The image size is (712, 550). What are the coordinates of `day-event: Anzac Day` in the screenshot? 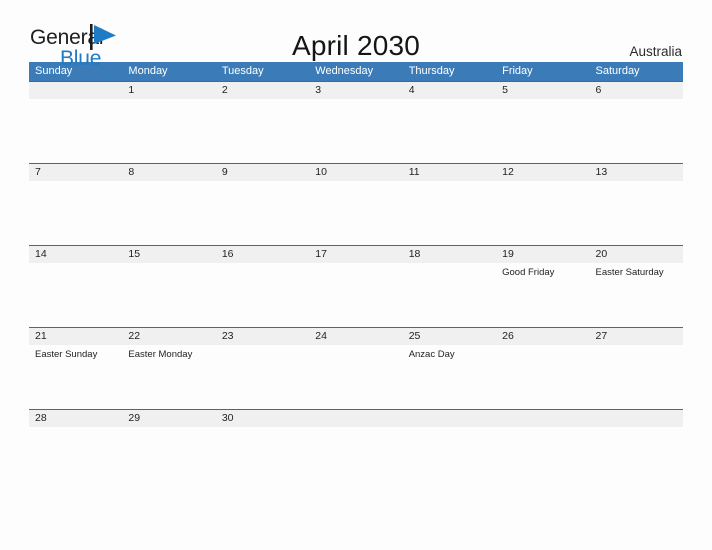 It's located at (449, 377).